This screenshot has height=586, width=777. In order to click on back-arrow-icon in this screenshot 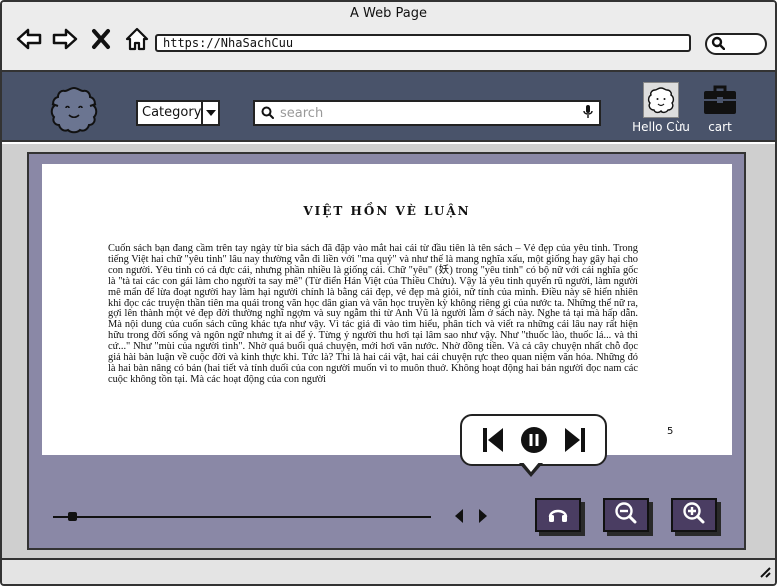, I will do `click(29, 39)`.